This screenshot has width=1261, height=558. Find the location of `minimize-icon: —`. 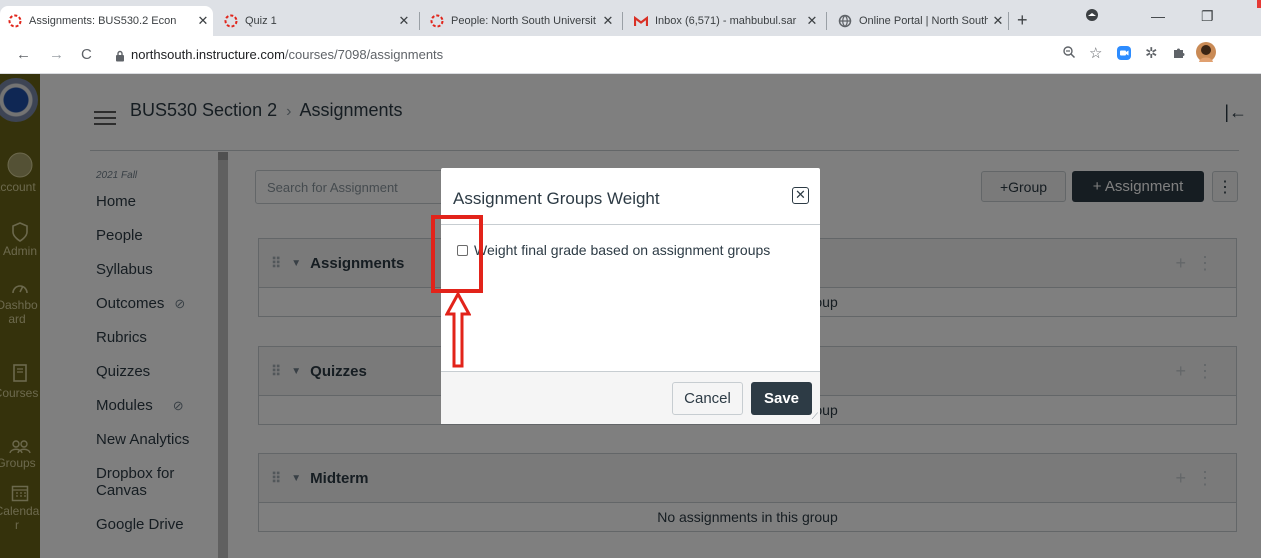

minimize-icon: — is located at coordinates (1158, 16).